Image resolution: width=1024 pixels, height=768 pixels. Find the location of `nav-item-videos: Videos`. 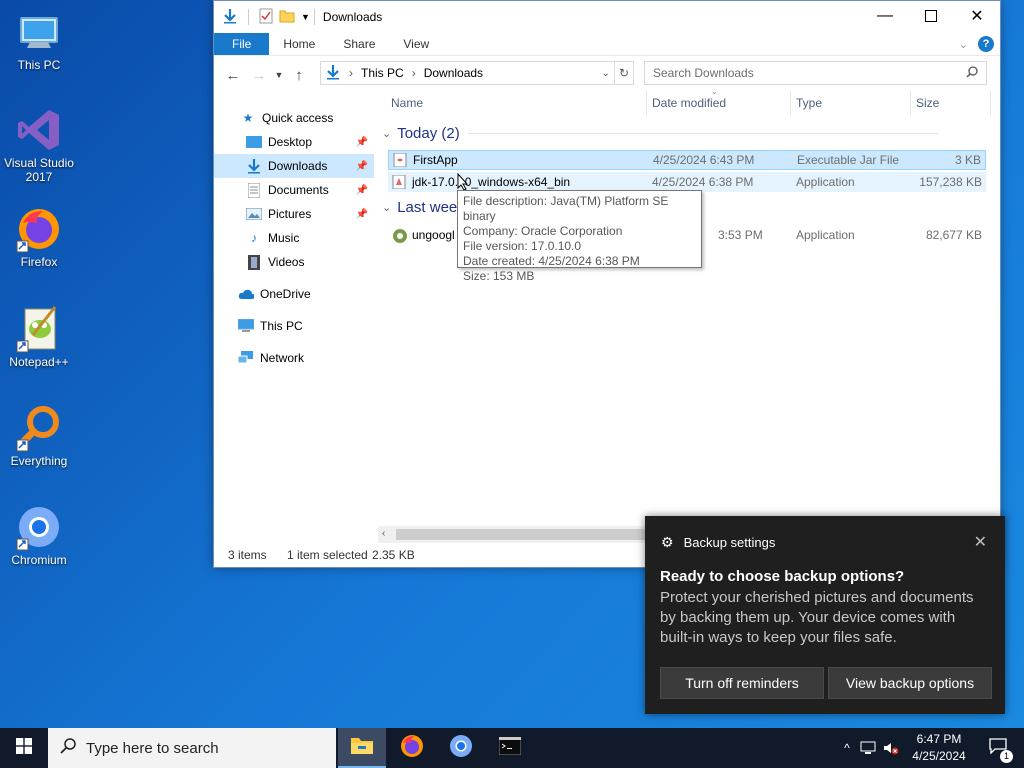

nav-item-videos: Videos is located at coordinates (294, 262).